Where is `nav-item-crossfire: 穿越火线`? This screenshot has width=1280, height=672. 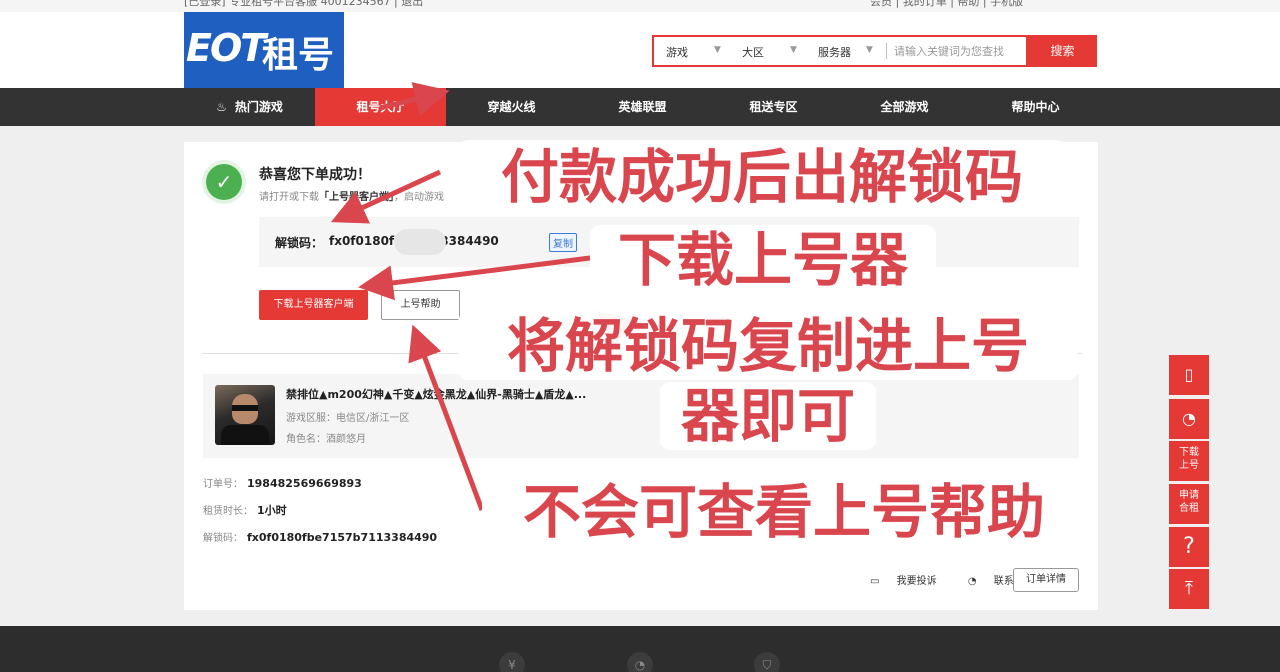 nav-item-crossfire: 穿越火线 is located at coordinates (511, 107).